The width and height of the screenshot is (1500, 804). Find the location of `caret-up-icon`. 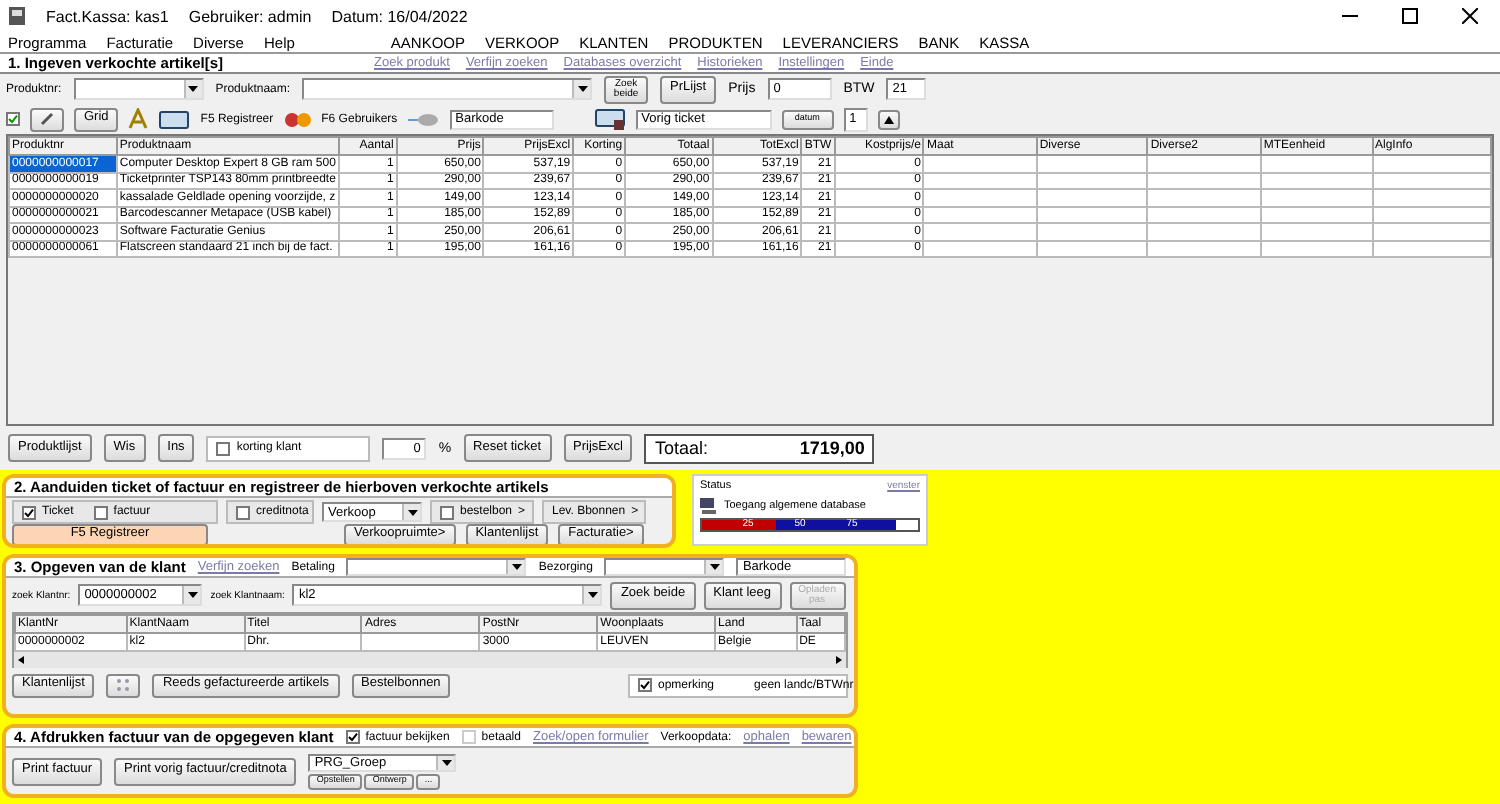

caret-up-icon is located at coordinates (888, 119).